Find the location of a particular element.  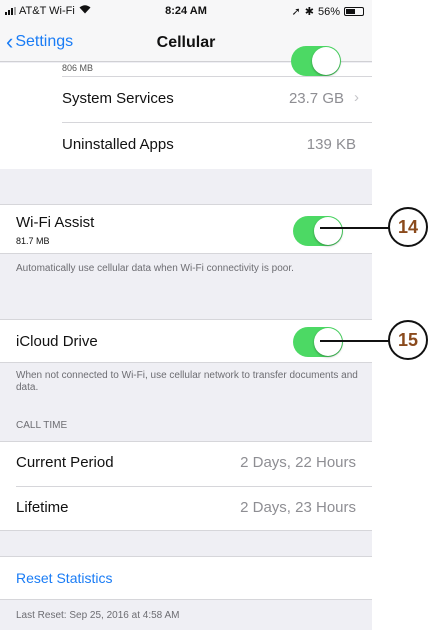

bluetooth-icon: ✱ is located at coordinates (309, 12).